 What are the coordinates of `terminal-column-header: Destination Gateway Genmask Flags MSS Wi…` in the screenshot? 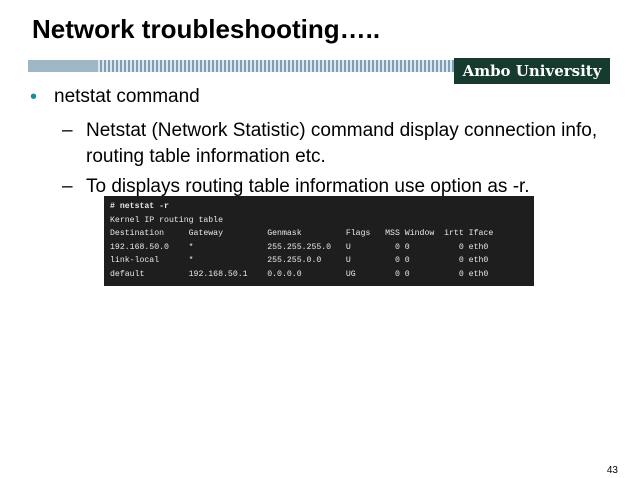 It's located at (302, 233).